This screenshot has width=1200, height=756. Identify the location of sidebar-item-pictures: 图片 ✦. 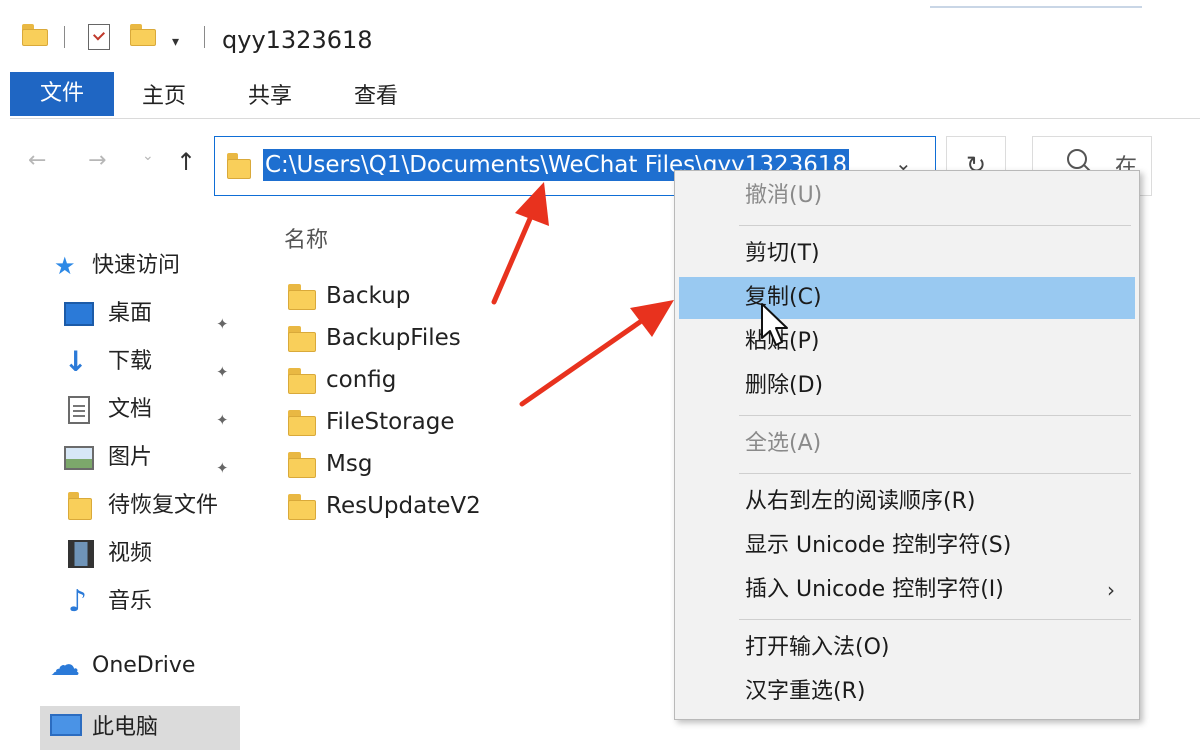
(145, 458).